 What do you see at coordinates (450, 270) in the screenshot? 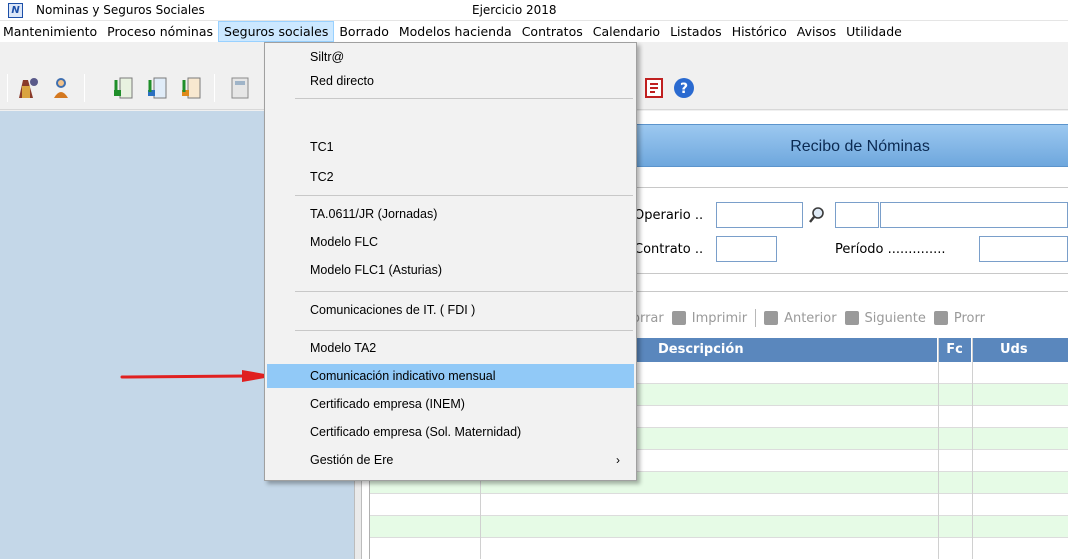
I see `menu-item-modelo-flc1: Modelo FLC1 (Asturias)` at bounding box center [450, 270].